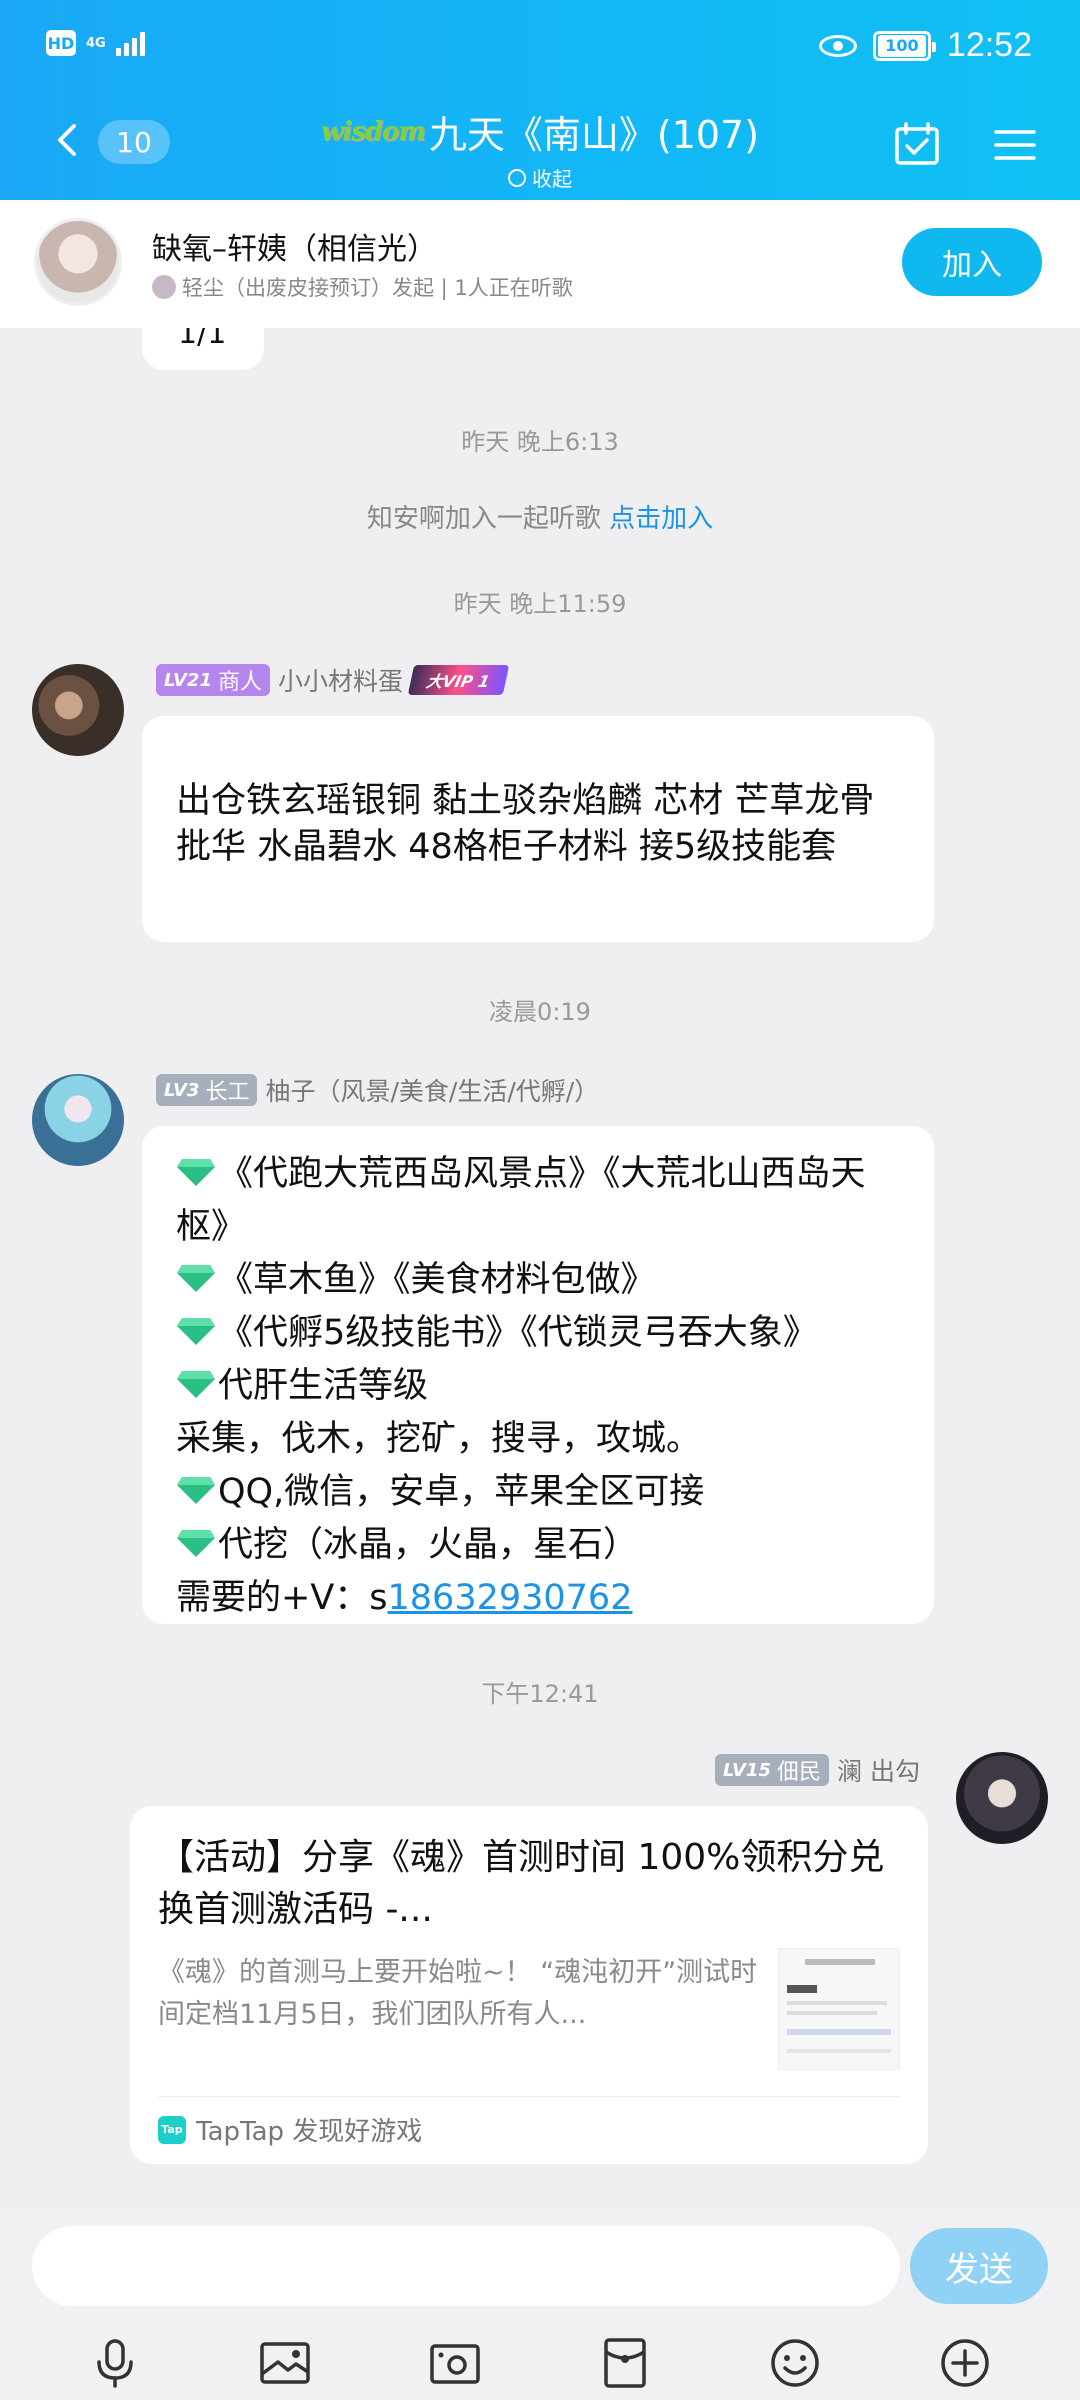 Image resolution: width=1080 pixels, height=2400 pixels. What do you see at coordinates (552, 179) in the screenshot?
I see `collapse-label: 收起` at bounding box center [552, 179].